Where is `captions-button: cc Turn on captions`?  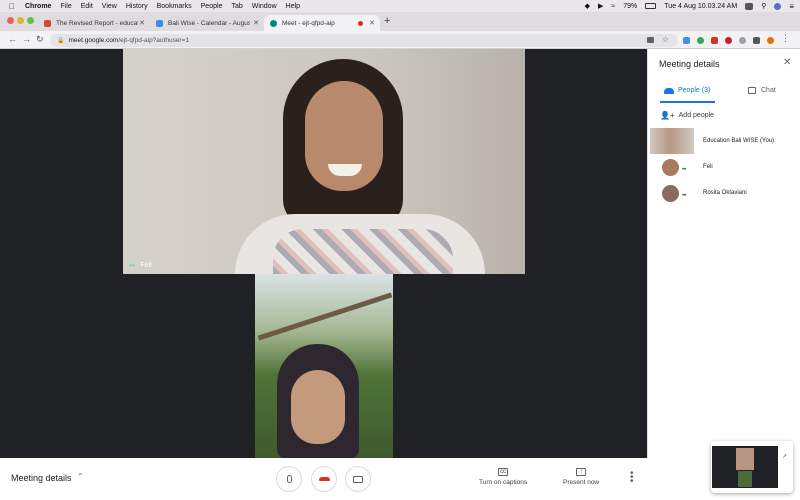
captions-button: cc Turn on captions is located at coordinates (503, 477).